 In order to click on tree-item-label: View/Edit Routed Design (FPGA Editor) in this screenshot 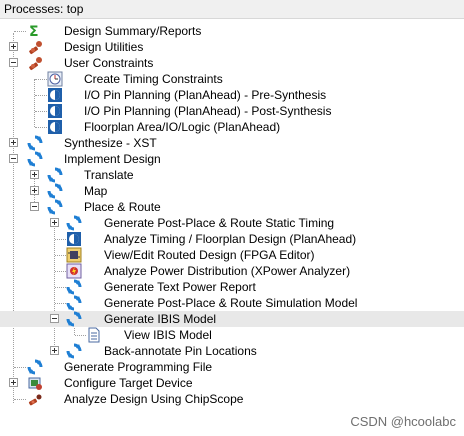, I will do `click(209, 255)`.